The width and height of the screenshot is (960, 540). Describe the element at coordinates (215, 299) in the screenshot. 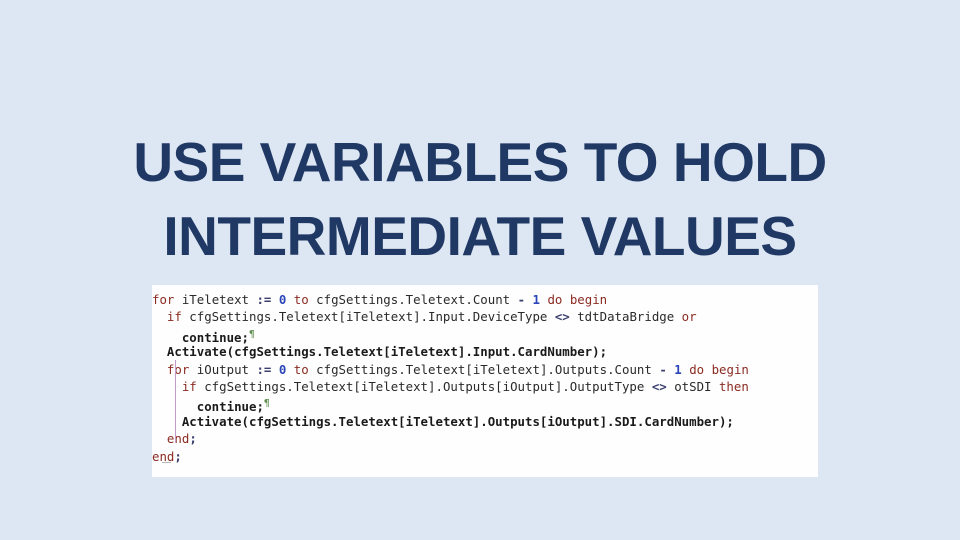

I see `code-token: iTeletext` at that location.